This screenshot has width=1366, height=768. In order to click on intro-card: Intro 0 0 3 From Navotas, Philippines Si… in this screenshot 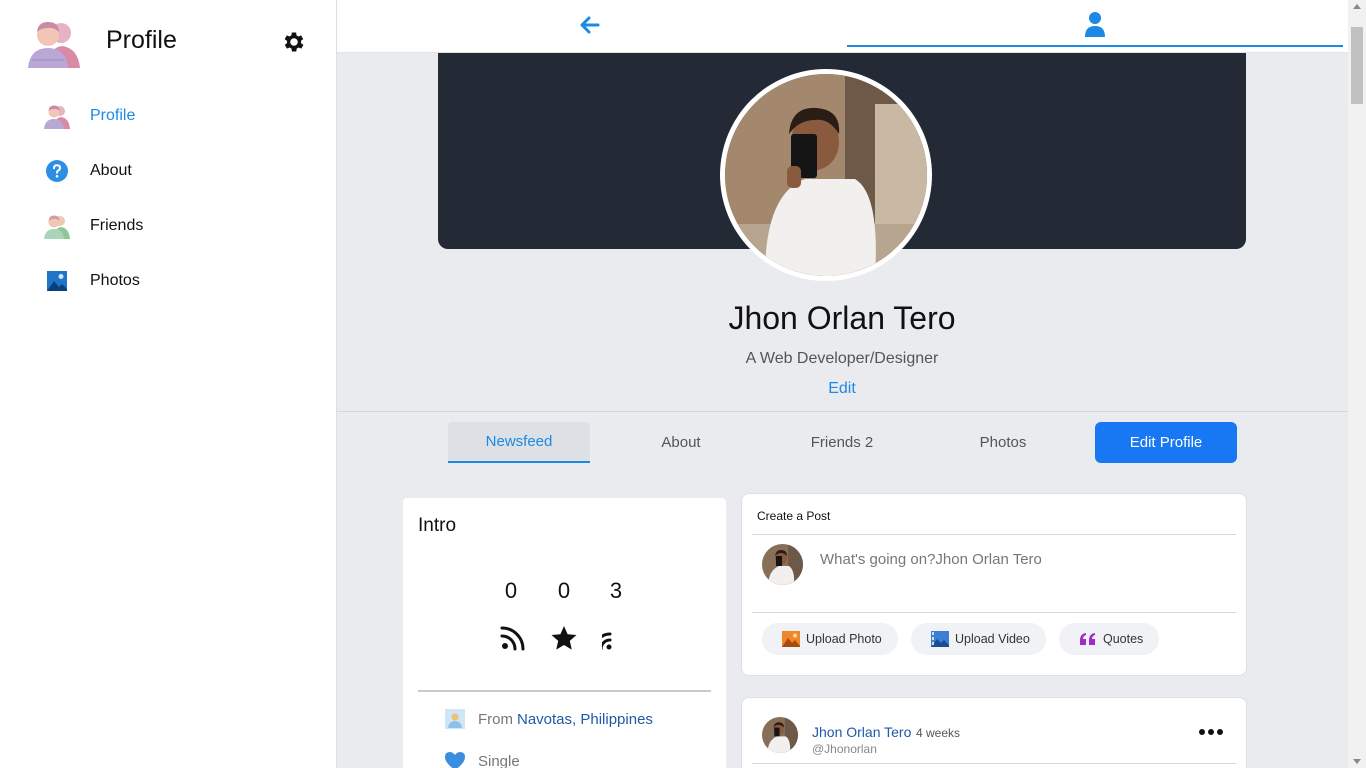, I will do `click(564, 633)`.